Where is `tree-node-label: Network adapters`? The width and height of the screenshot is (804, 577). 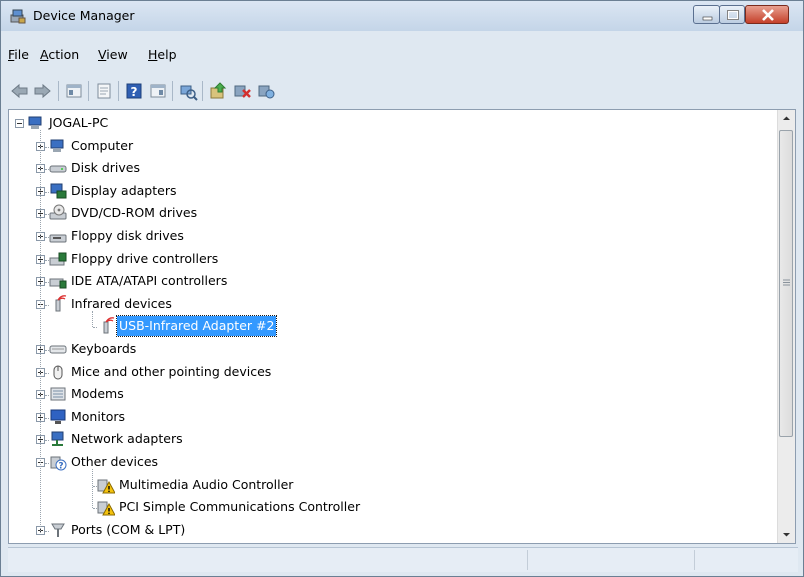
tree-node-label: Network adapters is located at coordinates (127, 439).